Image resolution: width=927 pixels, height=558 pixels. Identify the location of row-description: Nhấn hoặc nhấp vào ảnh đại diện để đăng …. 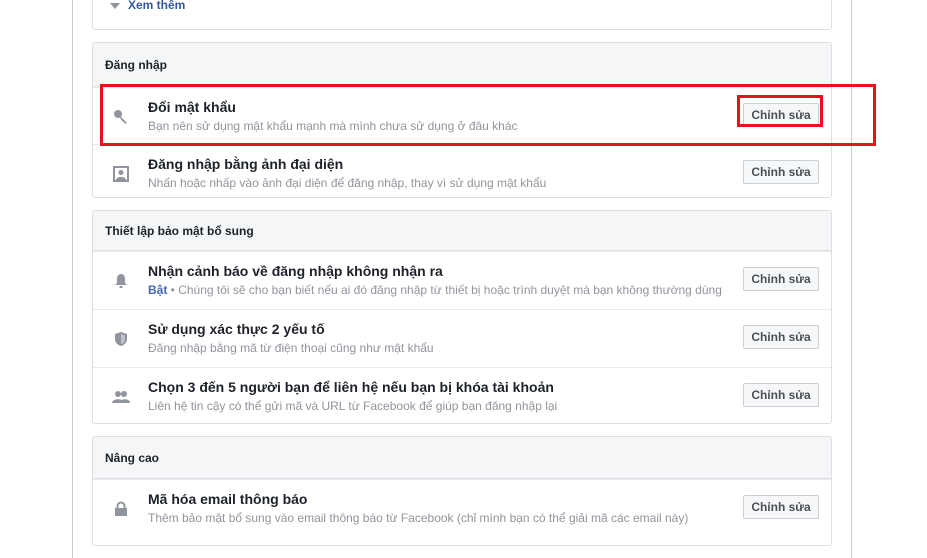
(347, 183).